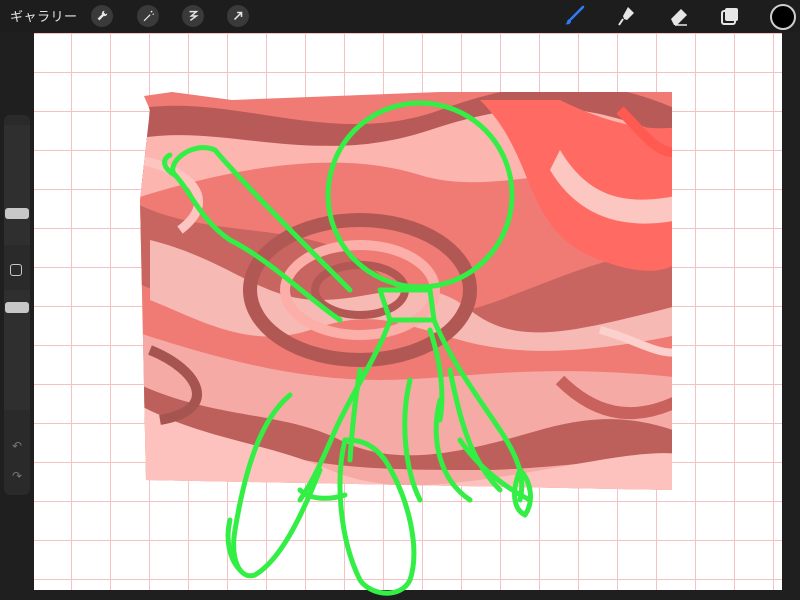 The image size is (800, 600). Describe the element at coordinates (17, 307) in the screenshot. I see `opacity-thumb` at that location.